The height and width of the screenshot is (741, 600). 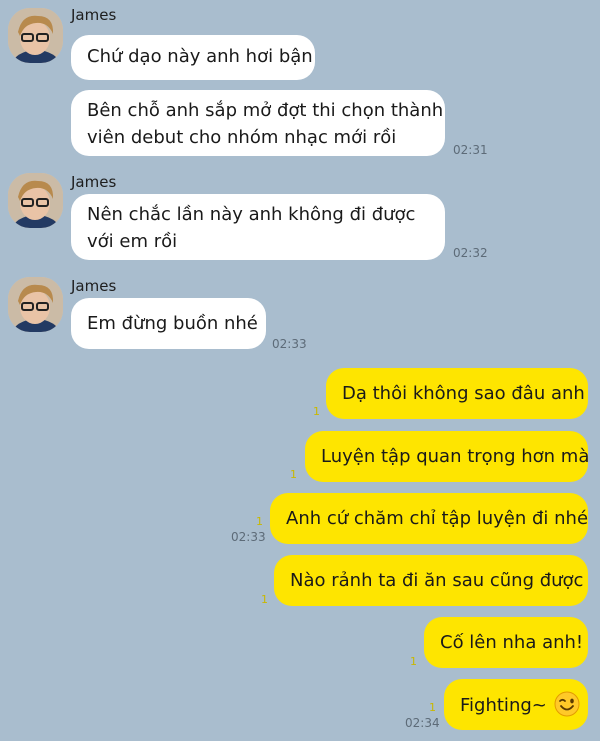 What do you see at coordinates (437, 518) in the screenshot?
I see `message-text: Anh cứ chăm chỉ tập luyện đi nhé` at bounding box center [437, 518].